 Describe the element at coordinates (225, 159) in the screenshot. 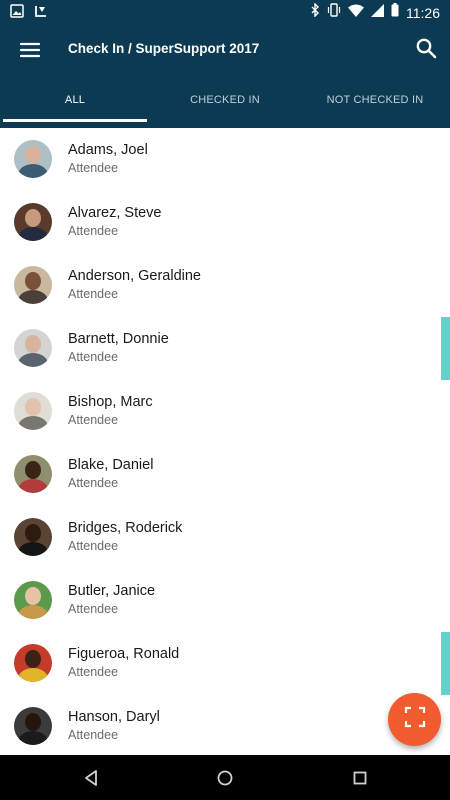

I see `list-item: Adams, Joel Attendee` at that location.